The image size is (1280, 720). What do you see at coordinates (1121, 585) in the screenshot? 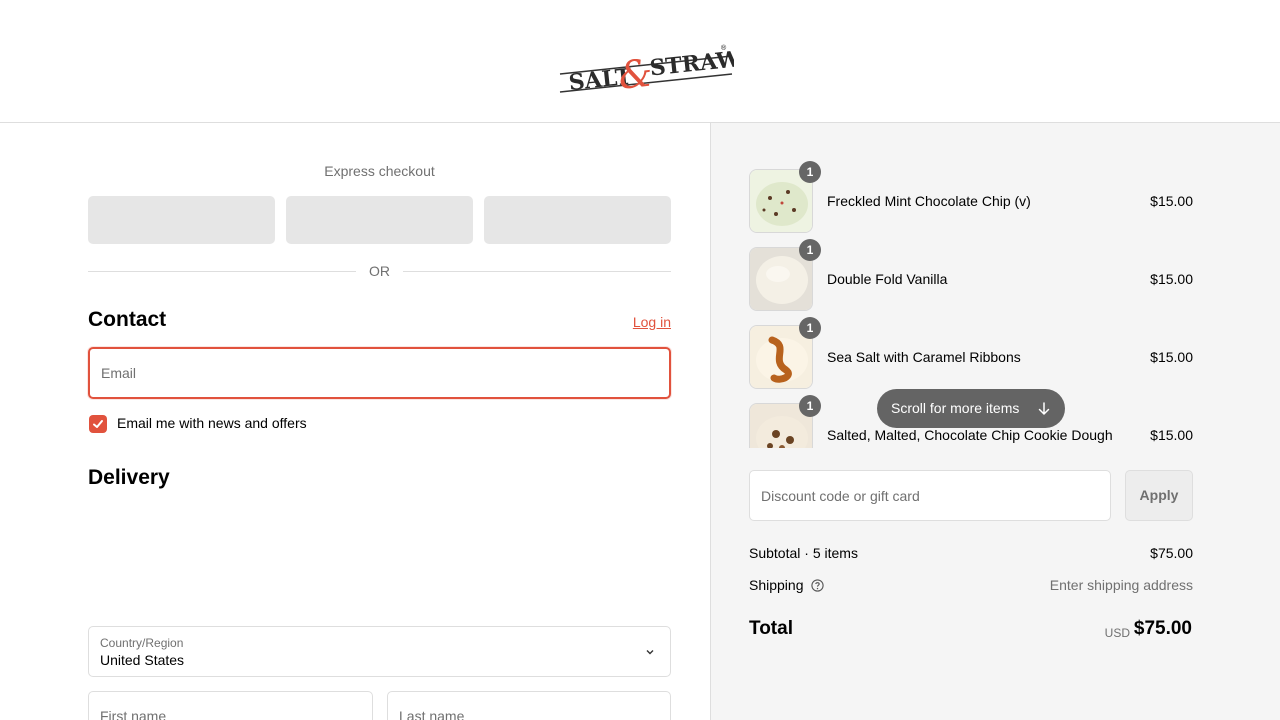
I see `shipping-value: Enter shipping address` at bounding box center [1121, 585].